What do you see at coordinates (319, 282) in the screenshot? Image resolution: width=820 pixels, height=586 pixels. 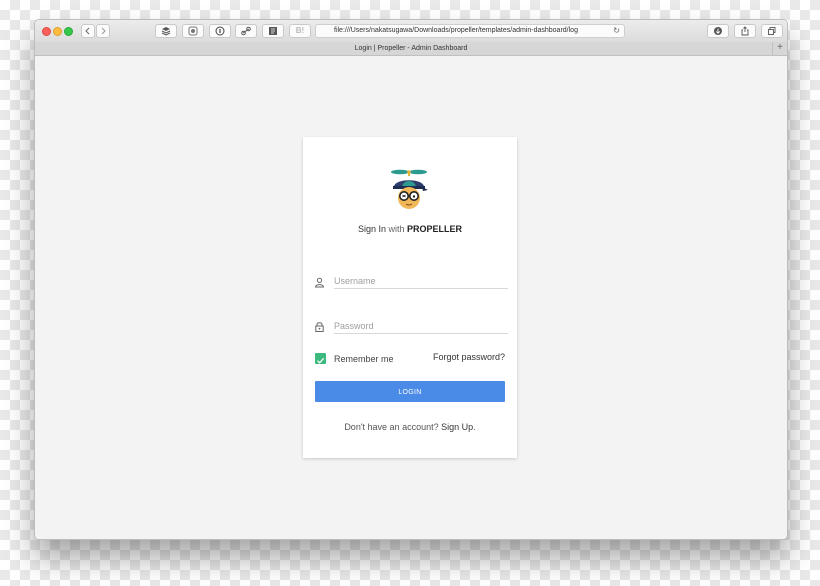 I see `user-icon` at bounding box center [319, 282].